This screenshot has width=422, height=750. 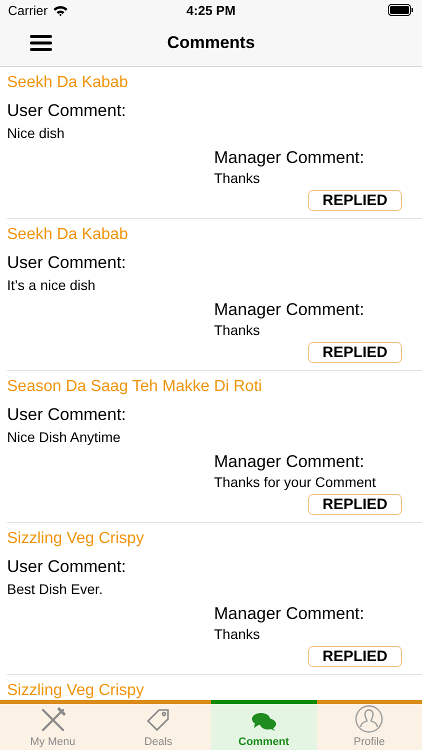 I want to click on user-comment-text: It’s a nice dish, so click(x=51, y=285).